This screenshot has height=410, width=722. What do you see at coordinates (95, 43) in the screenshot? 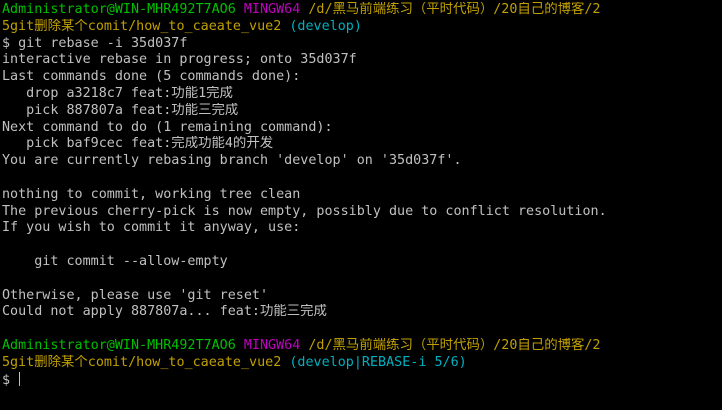
I see `command-line: $ git rebase -i 35d037f` at bounding box center [95, 43].